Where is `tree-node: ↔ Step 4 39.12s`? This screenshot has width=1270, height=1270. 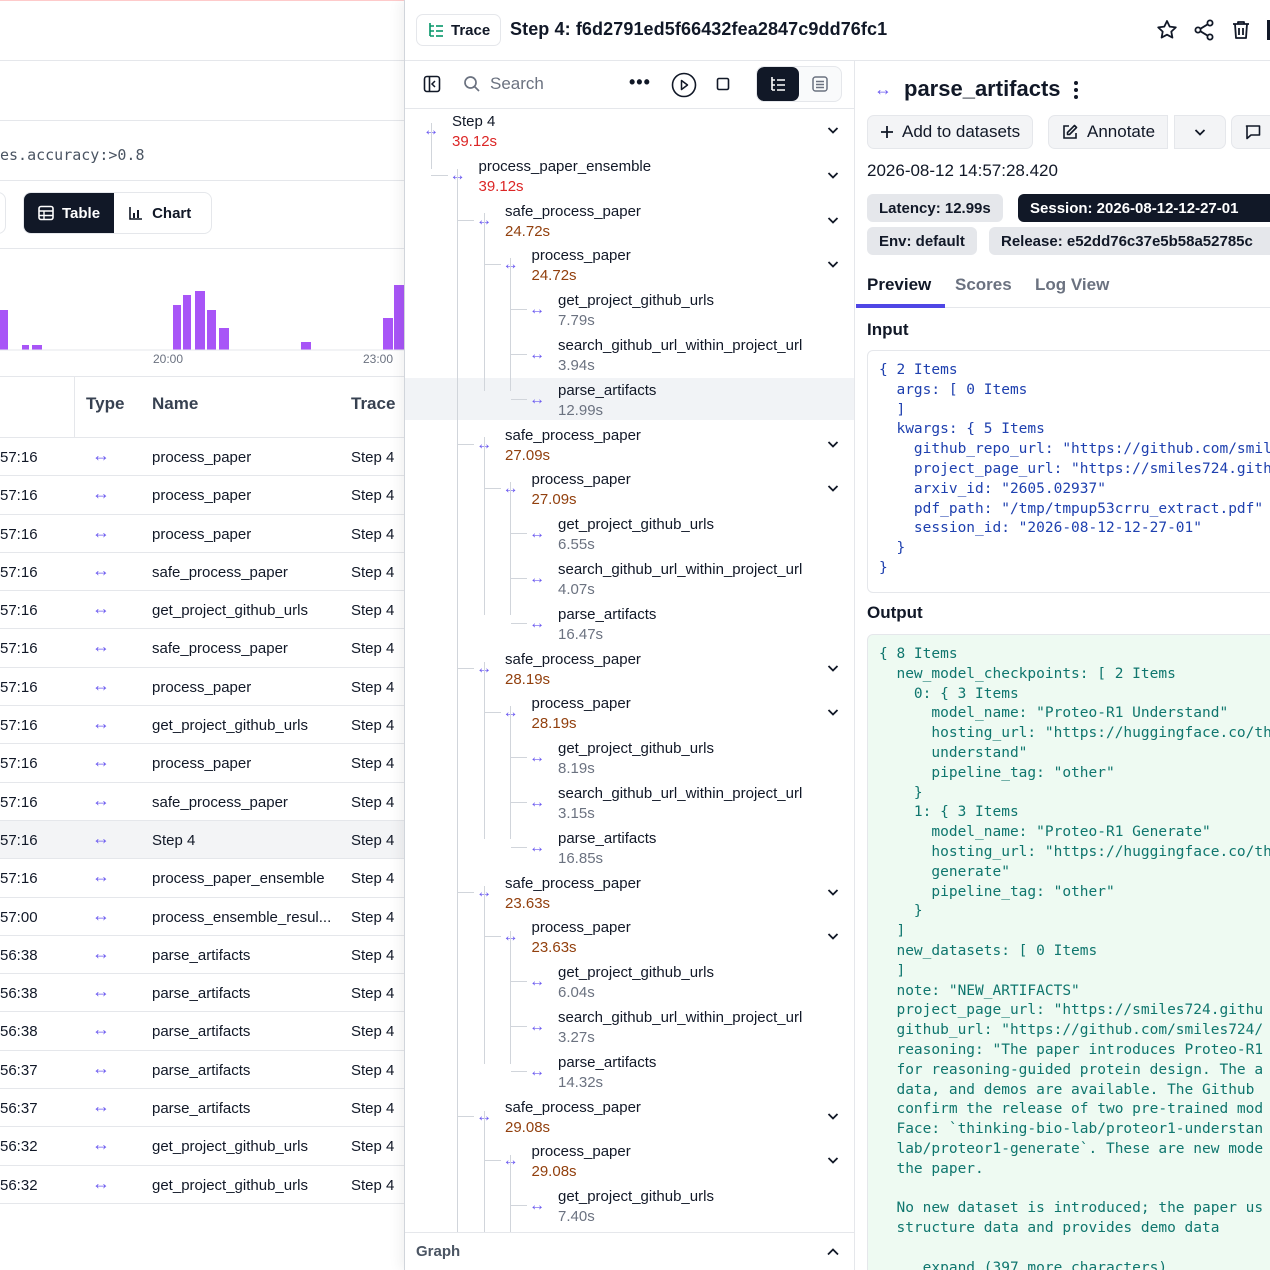 tree-node: ↔ Step 4 39.12s is located at coordinates (629, 130).